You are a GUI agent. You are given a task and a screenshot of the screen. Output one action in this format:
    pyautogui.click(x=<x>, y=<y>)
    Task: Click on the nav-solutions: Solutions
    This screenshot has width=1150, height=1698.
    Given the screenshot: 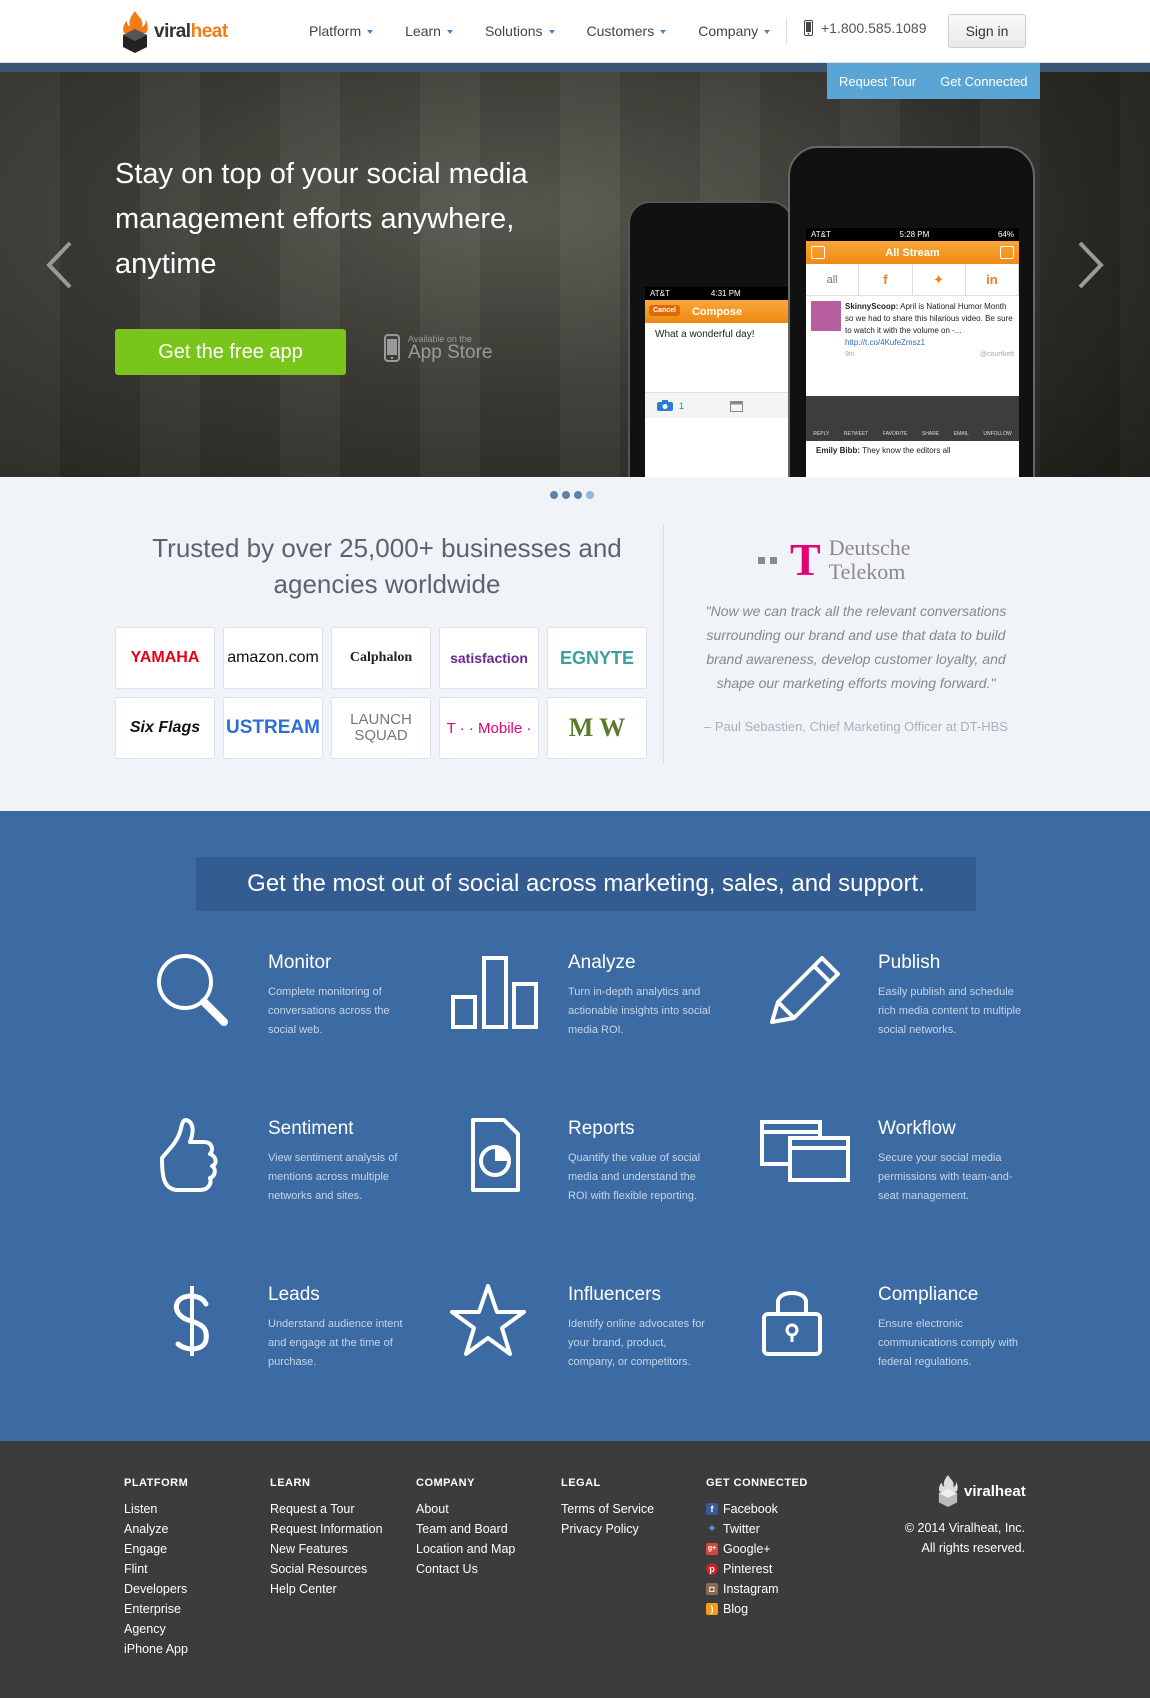 What is the action you would take?
    pyautogui.click(x=520, y=31)
    